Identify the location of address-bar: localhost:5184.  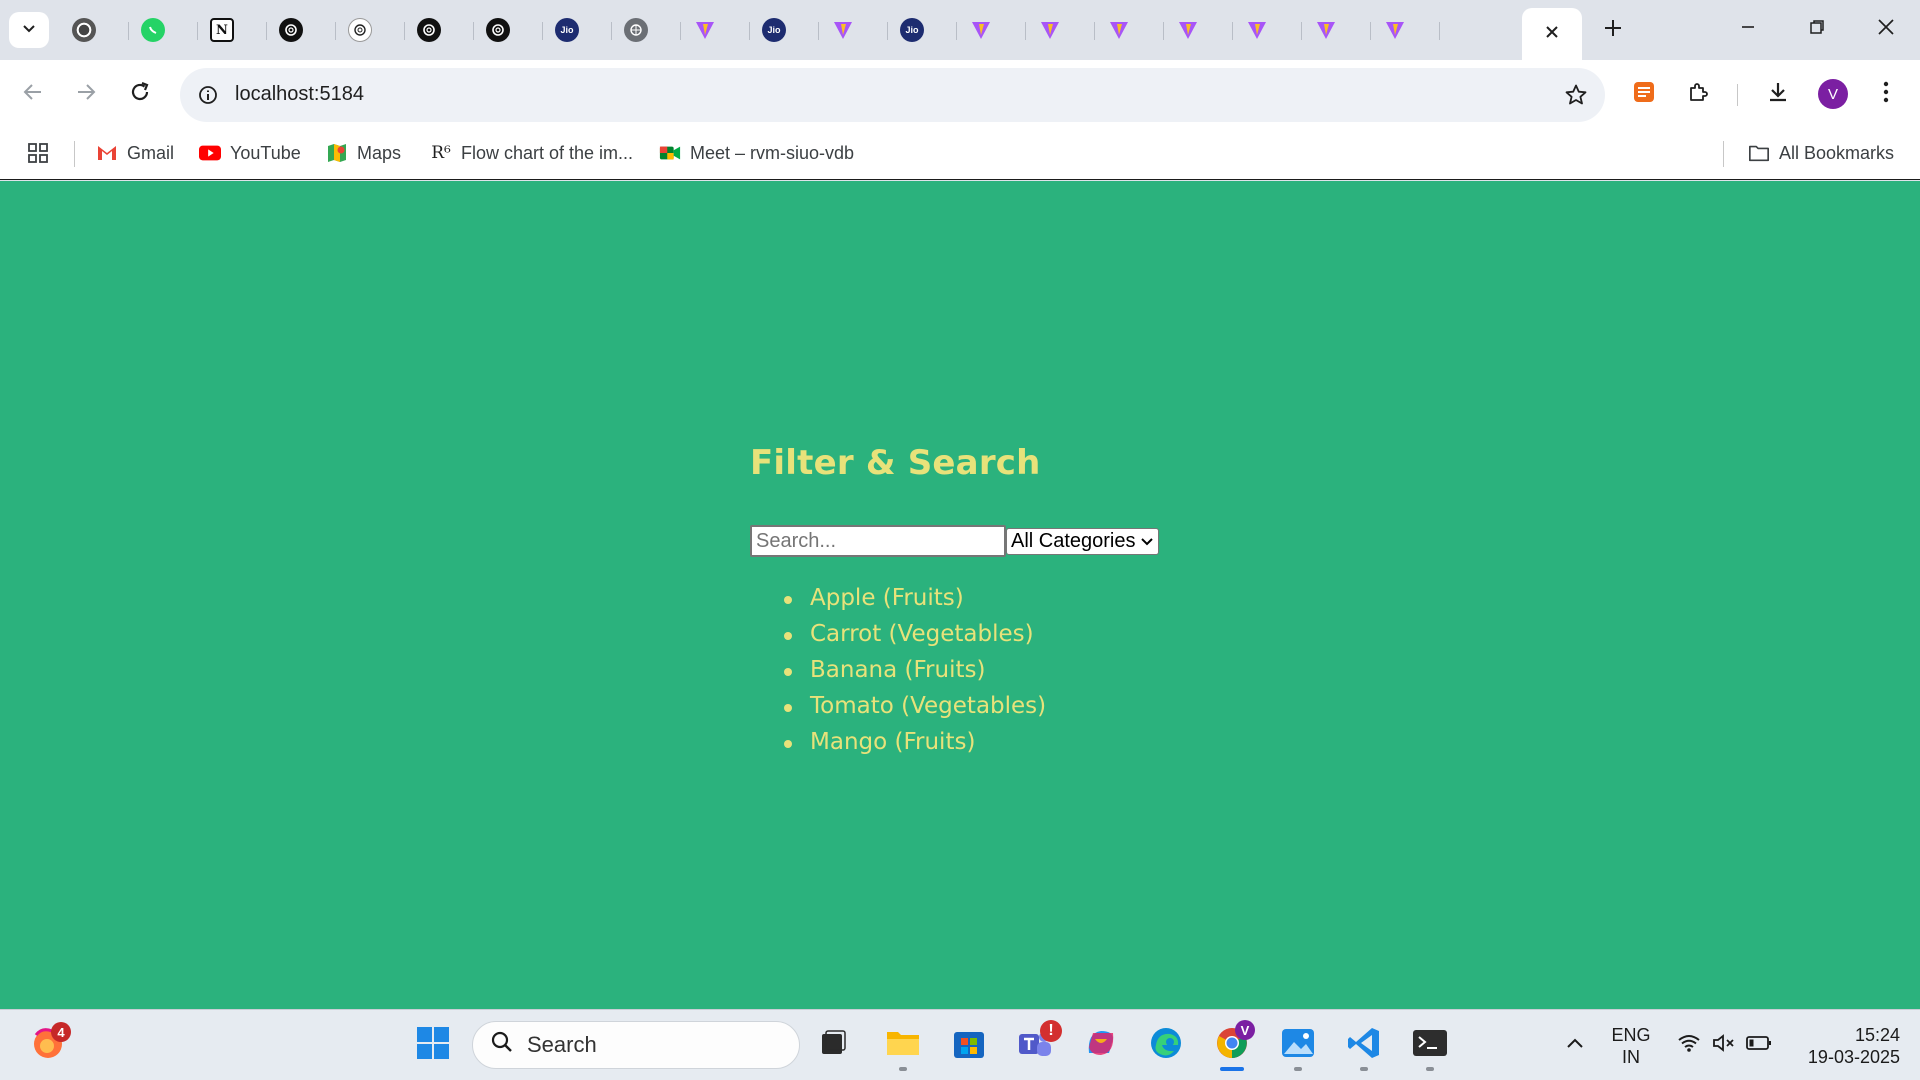
(892, 95).